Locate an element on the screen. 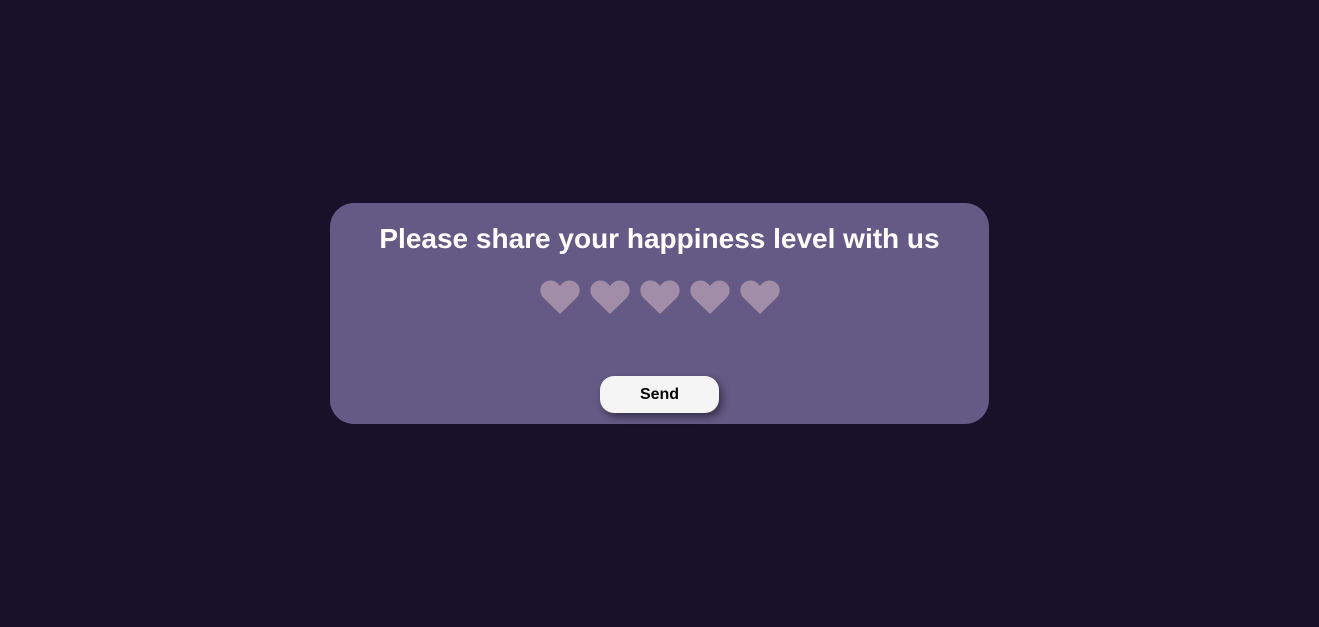 This screenshot has height=627, width=1319. heart-rating is located at coordinates (659, 297).